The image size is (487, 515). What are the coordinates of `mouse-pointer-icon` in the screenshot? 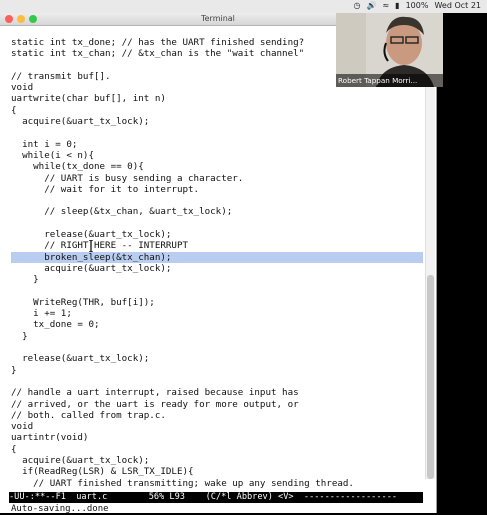 It's located at (91, 246).